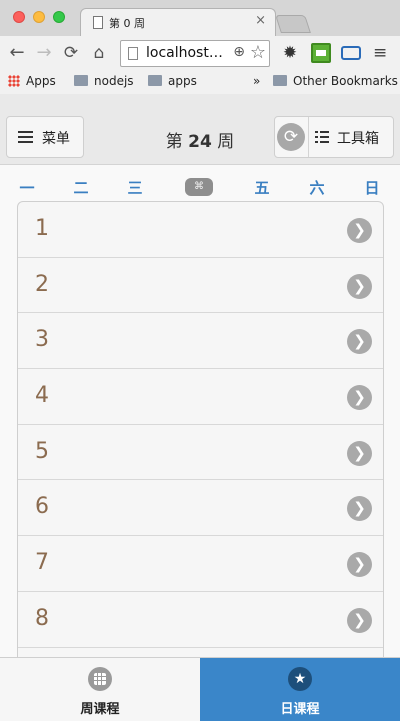 The image size is (400, 721). What do you see at coordinates (182, 81) in the screenshot?
I see `bookmark-label: apps` at bounding box center [182, 81].